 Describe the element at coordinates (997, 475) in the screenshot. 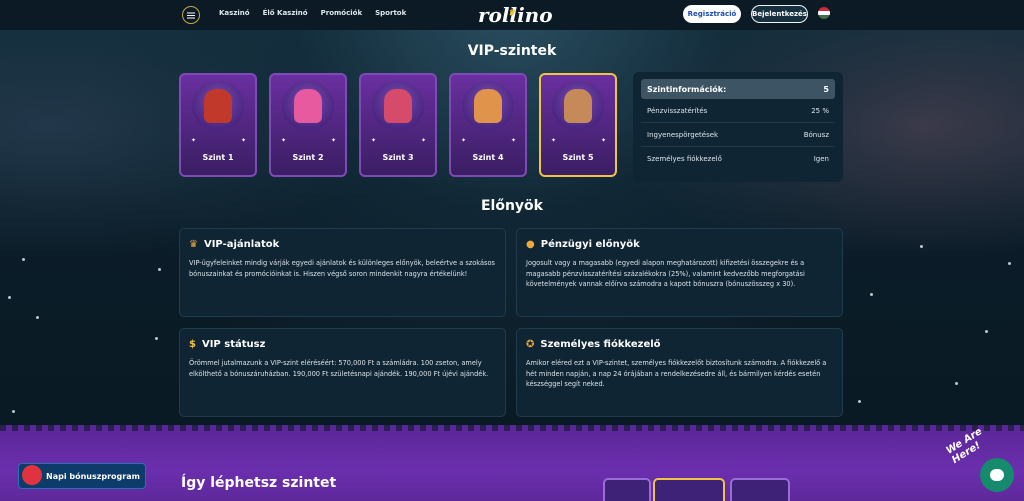

I see `chat-icon` at that location.